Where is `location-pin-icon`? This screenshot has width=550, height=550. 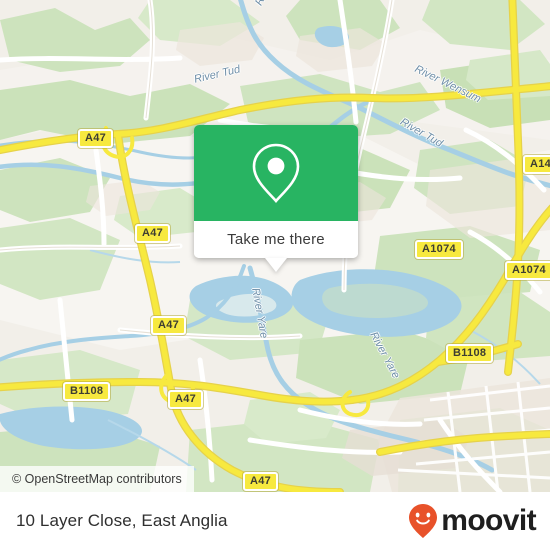
location-pin-icon is located at coordinates (276, 173).